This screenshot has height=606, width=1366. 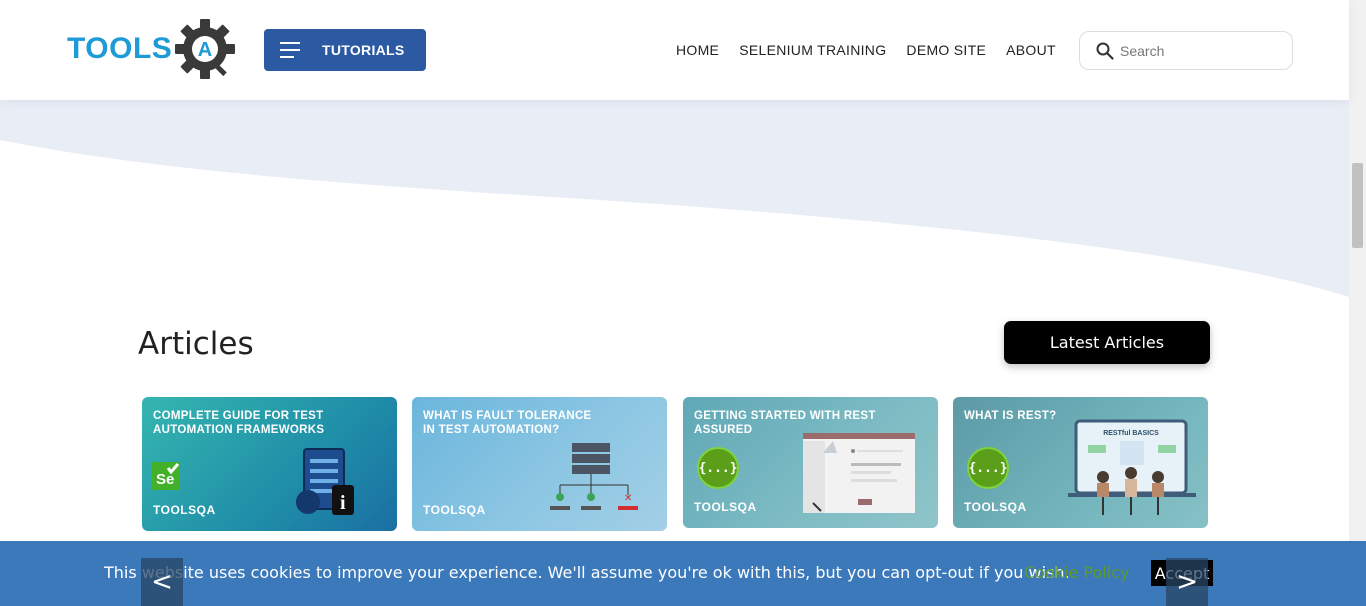 I want to click on svg-text: i, so click(x=343, y=503).